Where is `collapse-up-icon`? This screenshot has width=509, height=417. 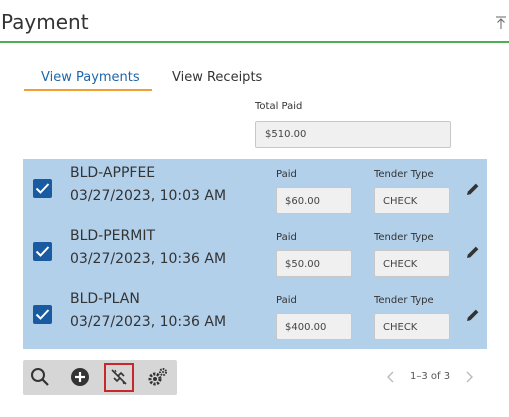 collapse-up-icon is located at coordinates (501, 23).